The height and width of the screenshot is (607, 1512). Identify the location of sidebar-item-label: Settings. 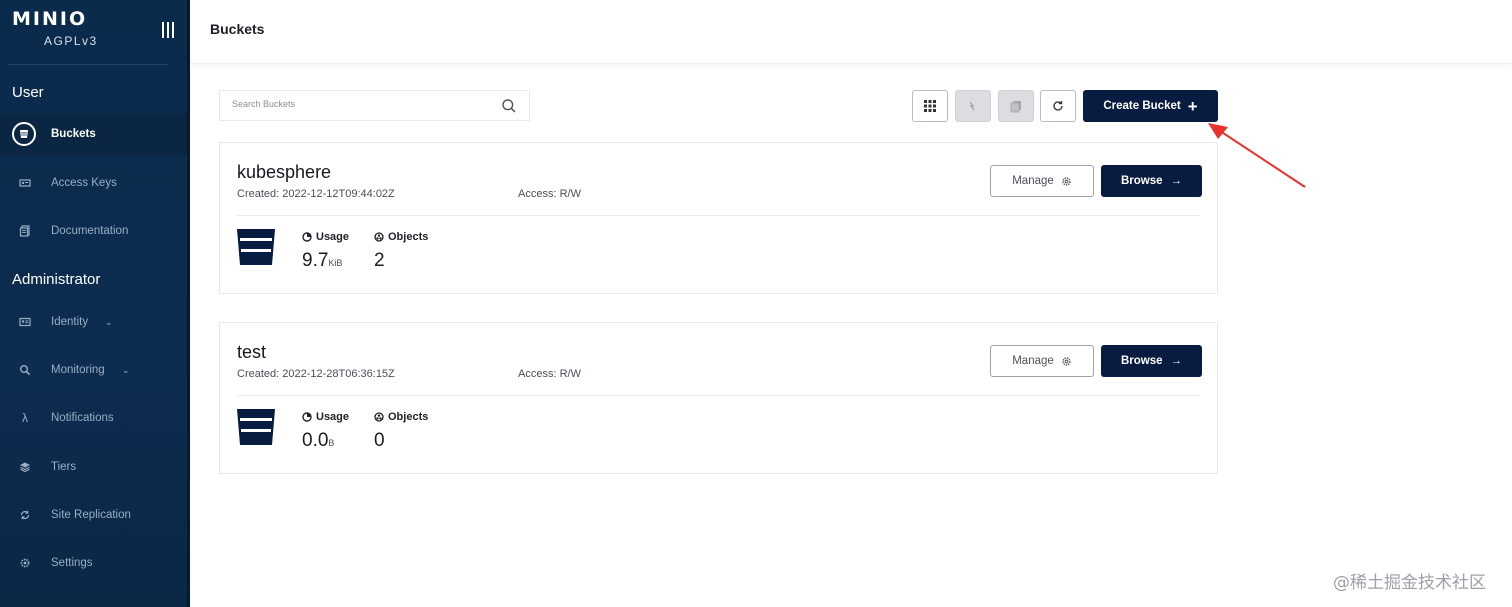
(72, 563).